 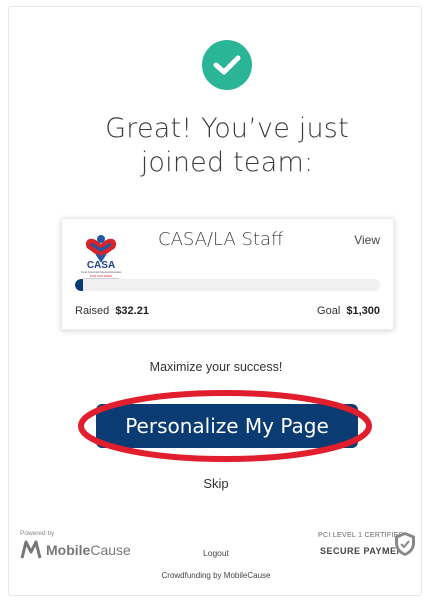 What do you see at coordinates (132, 311) in the screenshot?
I see `raised-value: $32.21` at bounding box center [132, 311].